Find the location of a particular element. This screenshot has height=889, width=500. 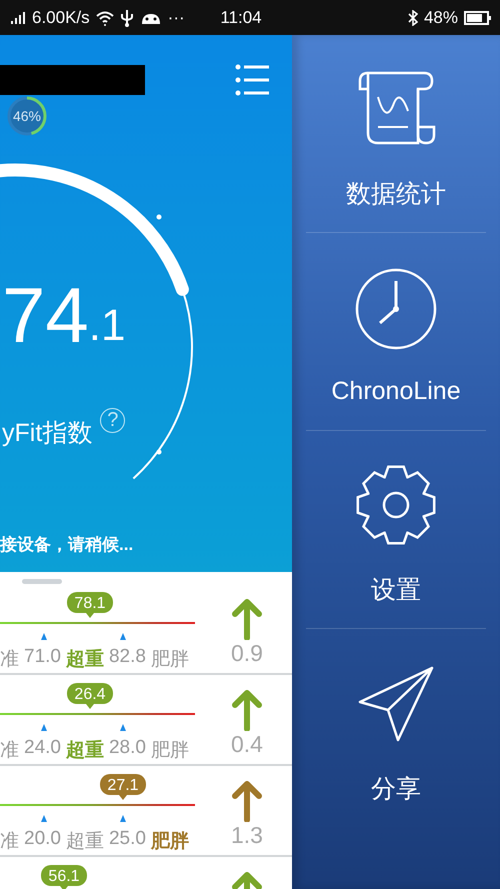

sidebar-item: 分享 is located at coordinates (396, 728).